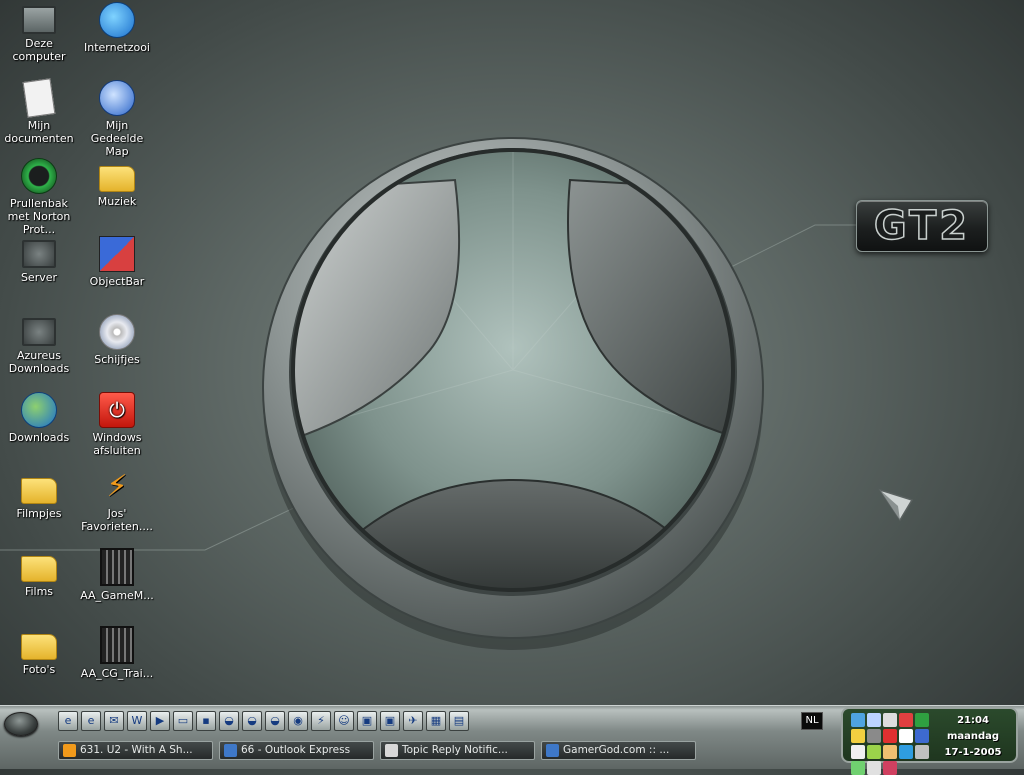 This screenshot has width=1024, height=775. I want to click on server-icon, so click(39, 254).